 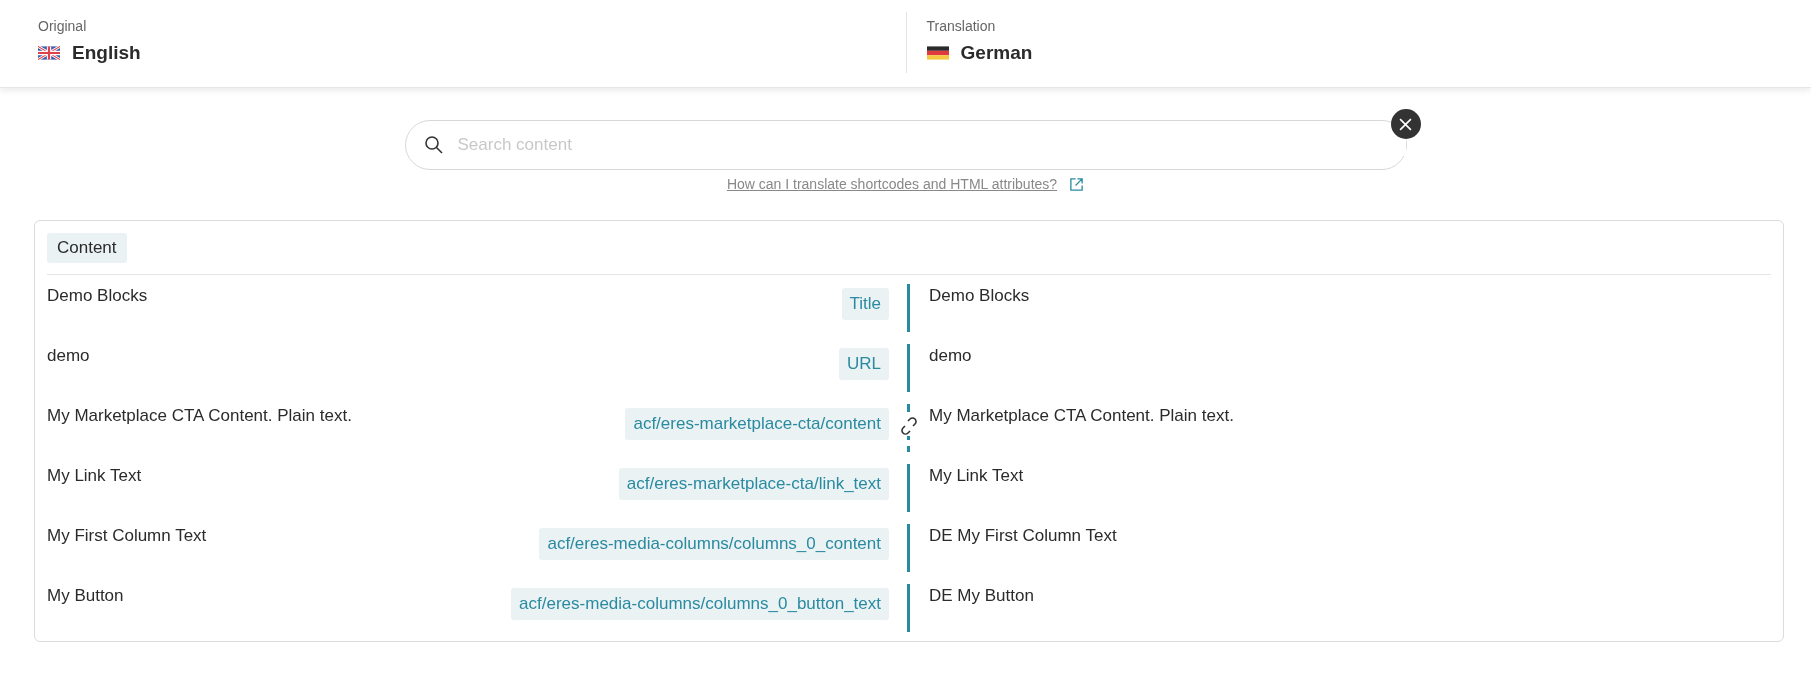 What do you see at coordinates (961, 26) in the screenshot?
I see `language-label: Translation` at bounding box center [961, 26].